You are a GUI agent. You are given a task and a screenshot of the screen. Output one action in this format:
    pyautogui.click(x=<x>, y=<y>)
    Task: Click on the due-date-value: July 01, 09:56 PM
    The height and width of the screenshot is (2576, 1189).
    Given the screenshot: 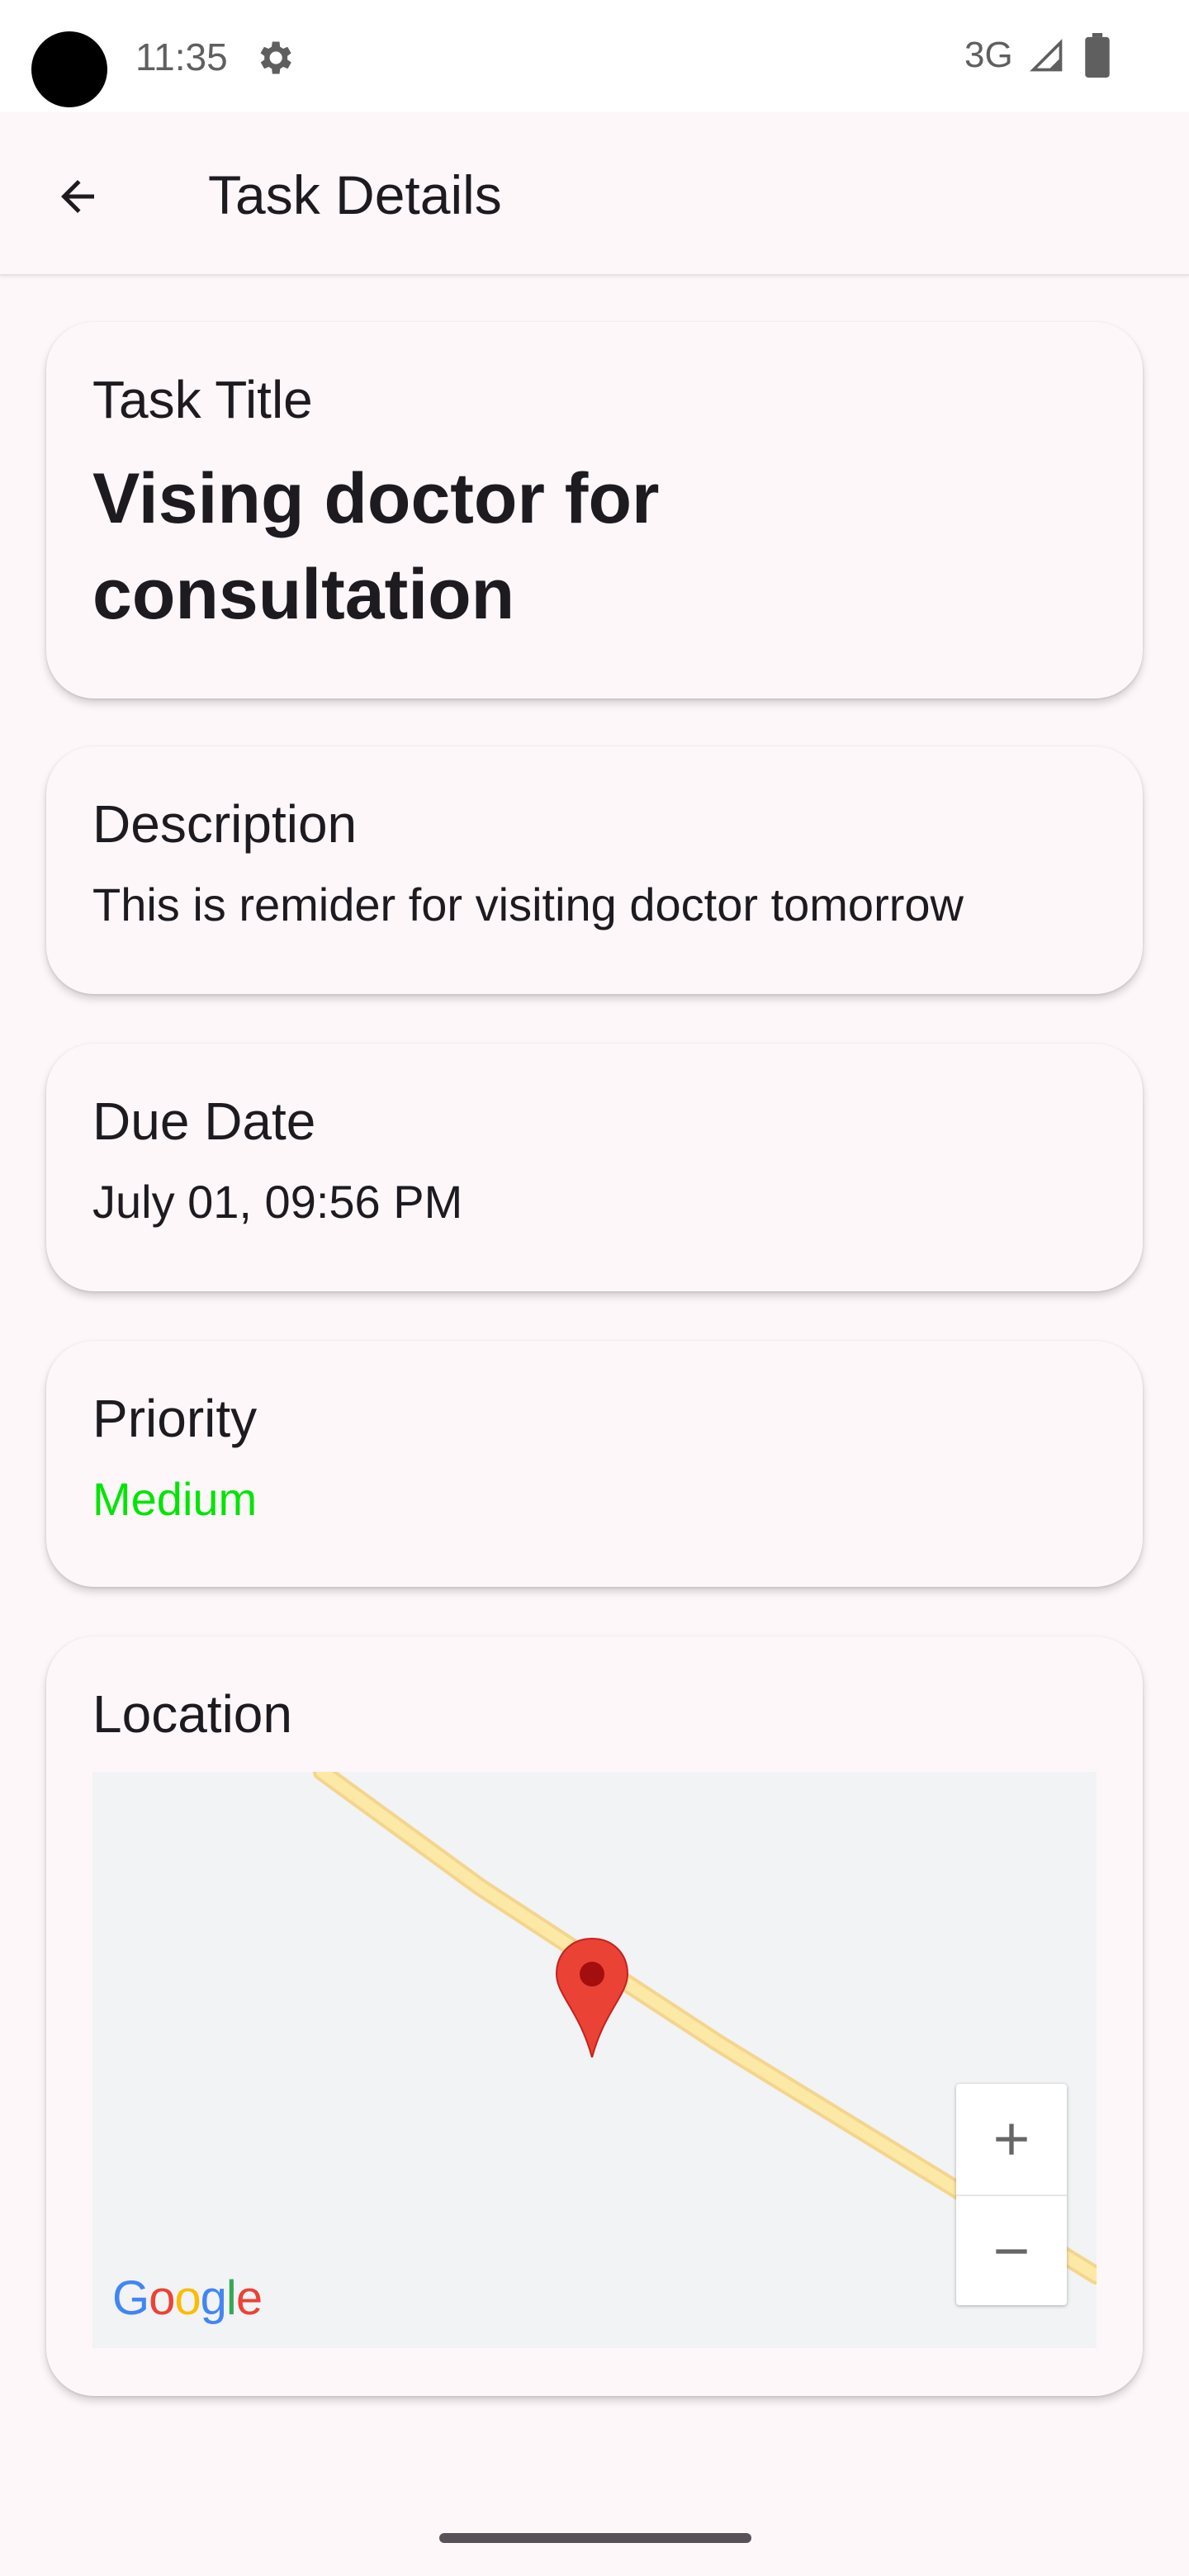 What is the action you would take?
    pyautogui.click(x=277, y=1202)
    